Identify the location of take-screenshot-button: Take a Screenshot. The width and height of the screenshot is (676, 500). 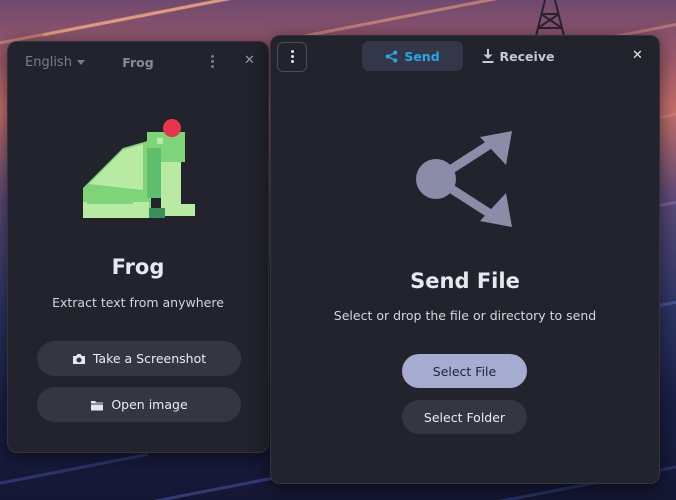
(139, 358).